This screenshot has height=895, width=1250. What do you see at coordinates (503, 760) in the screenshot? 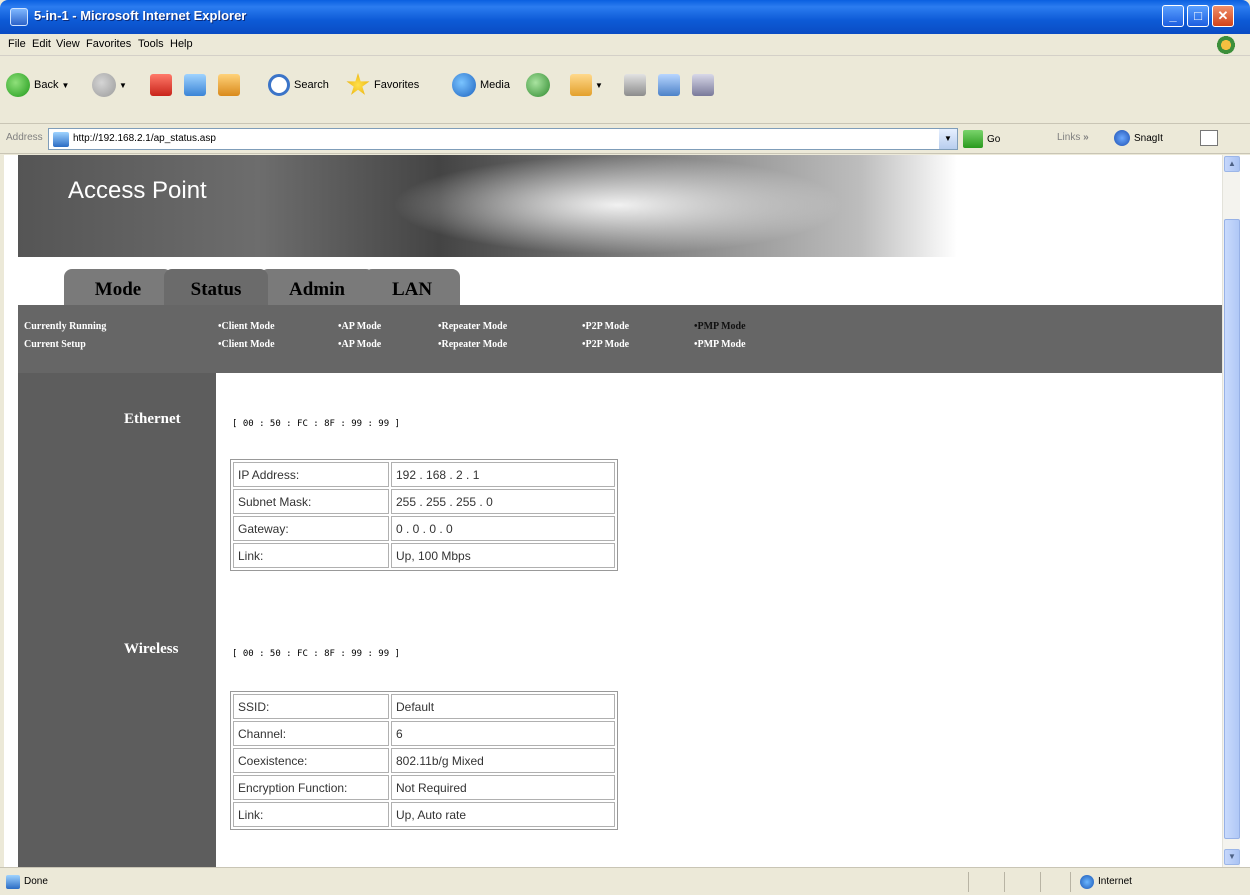
I see `coexistence-value: 802.11b/g Mixed` at bounding box center [503, 760].